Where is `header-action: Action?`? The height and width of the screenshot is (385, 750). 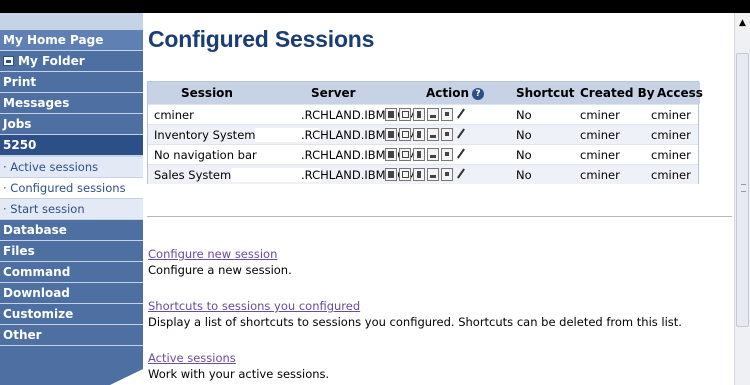
header-action: Action? is located at coordinates (455, 93).